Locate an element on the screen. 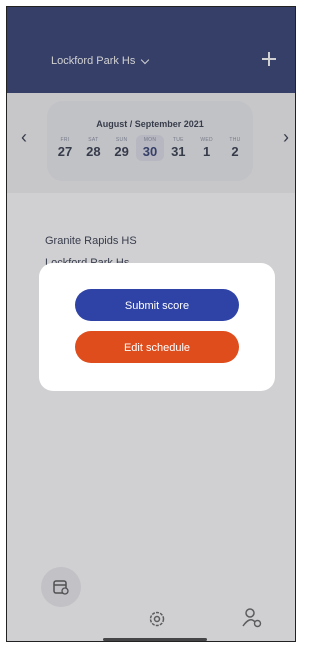 The width and height of the screenshot is (320, 648). action-modal: Submit score Edit schedule is located at coordinates (157, 327).